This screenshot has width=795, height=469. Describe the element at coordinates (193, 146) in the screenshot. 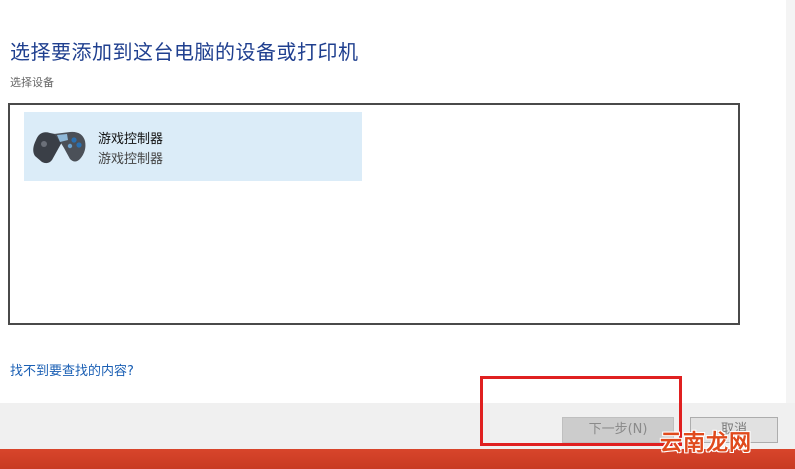

I see `device-item-game-controller: 游戏控制器 游戏控制器` at that location.